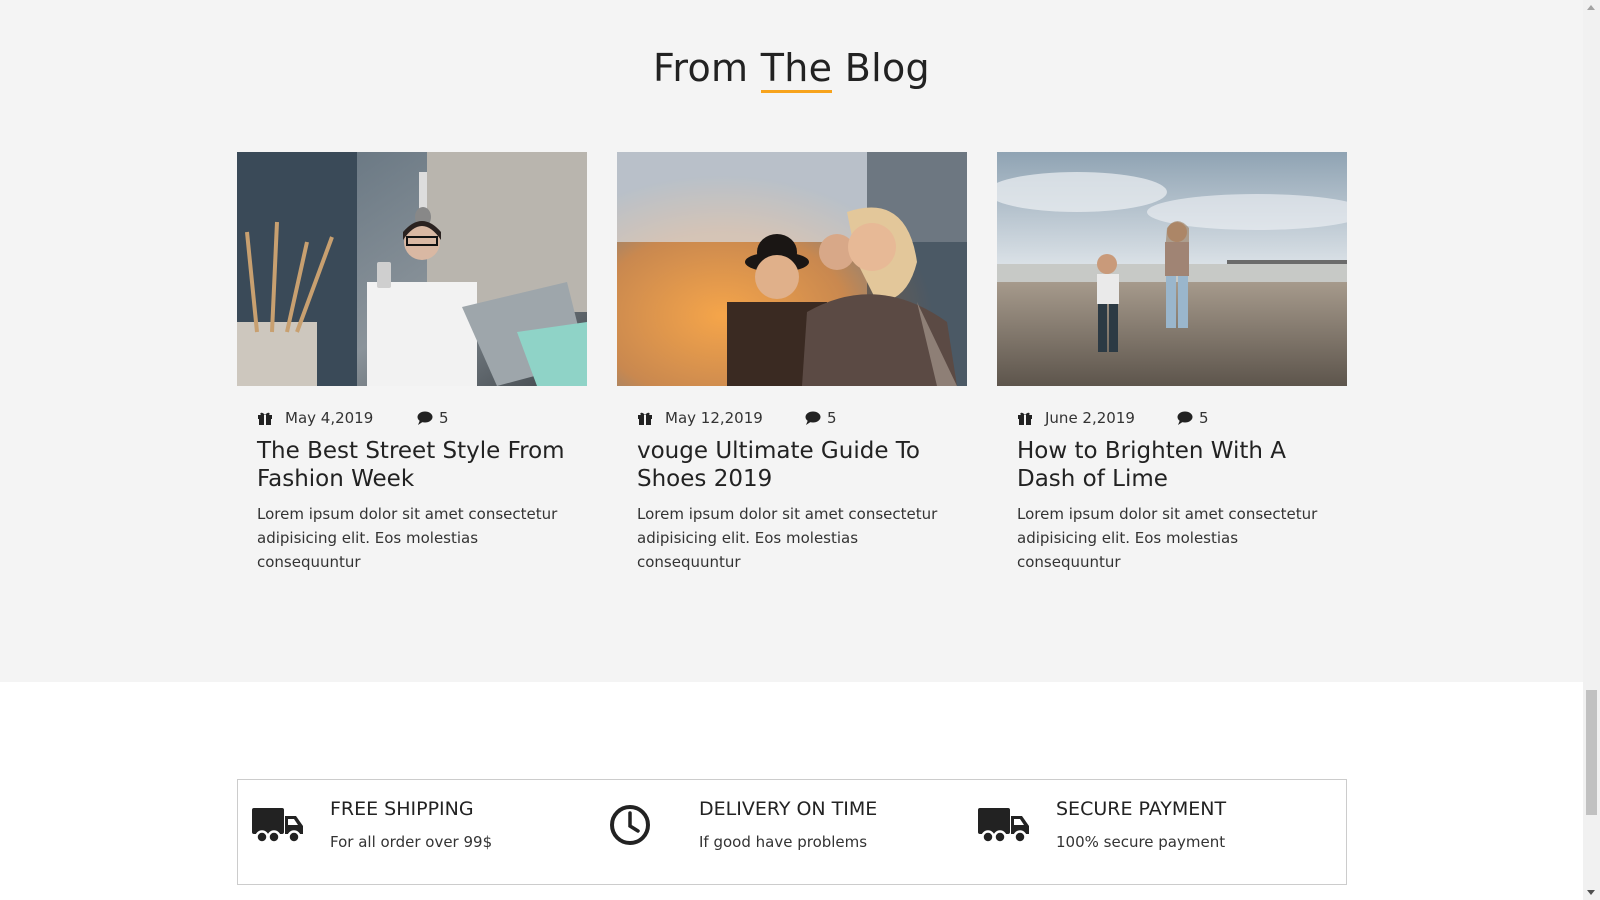  I want to click on scroll-down-icon, so click(1591, 892).